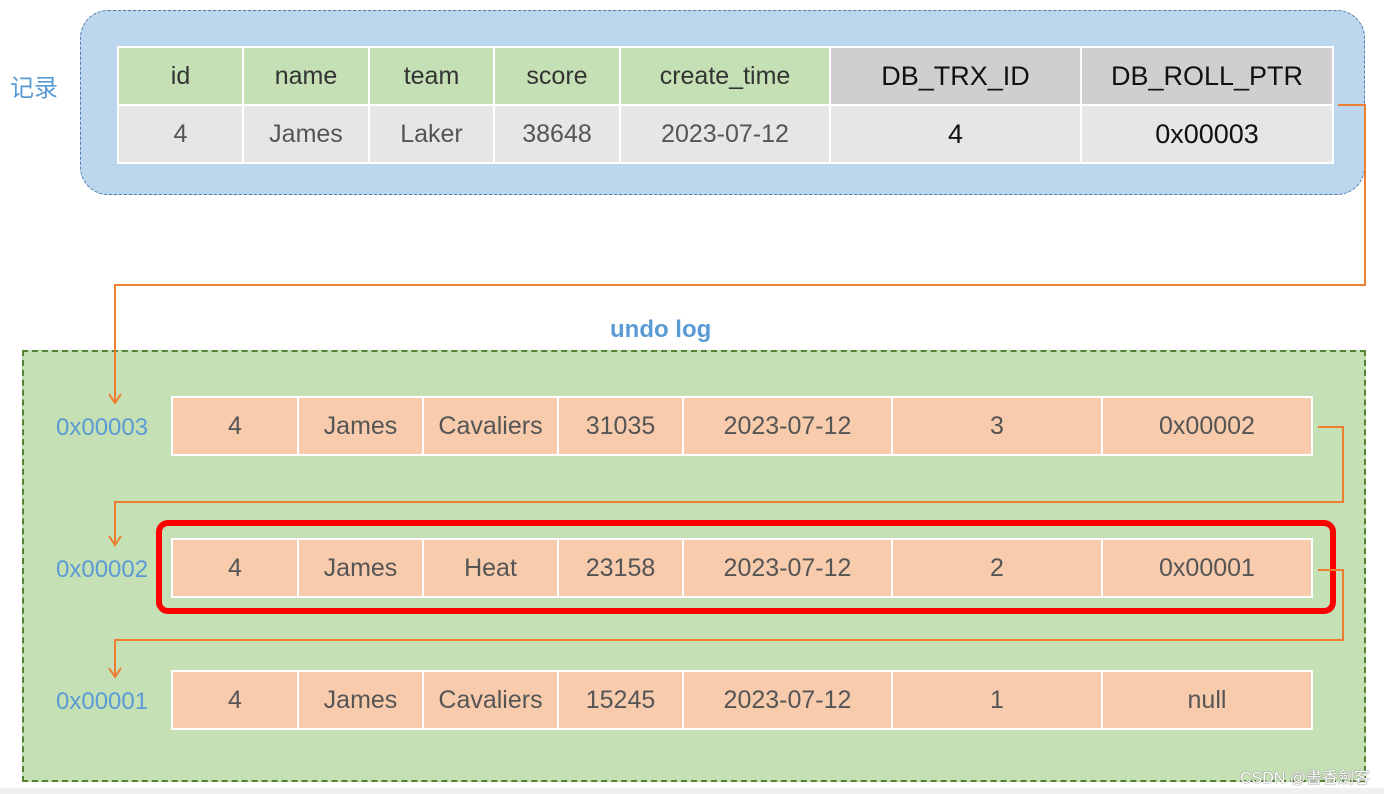  I want to click on bottom-strip, so click(692, 791).